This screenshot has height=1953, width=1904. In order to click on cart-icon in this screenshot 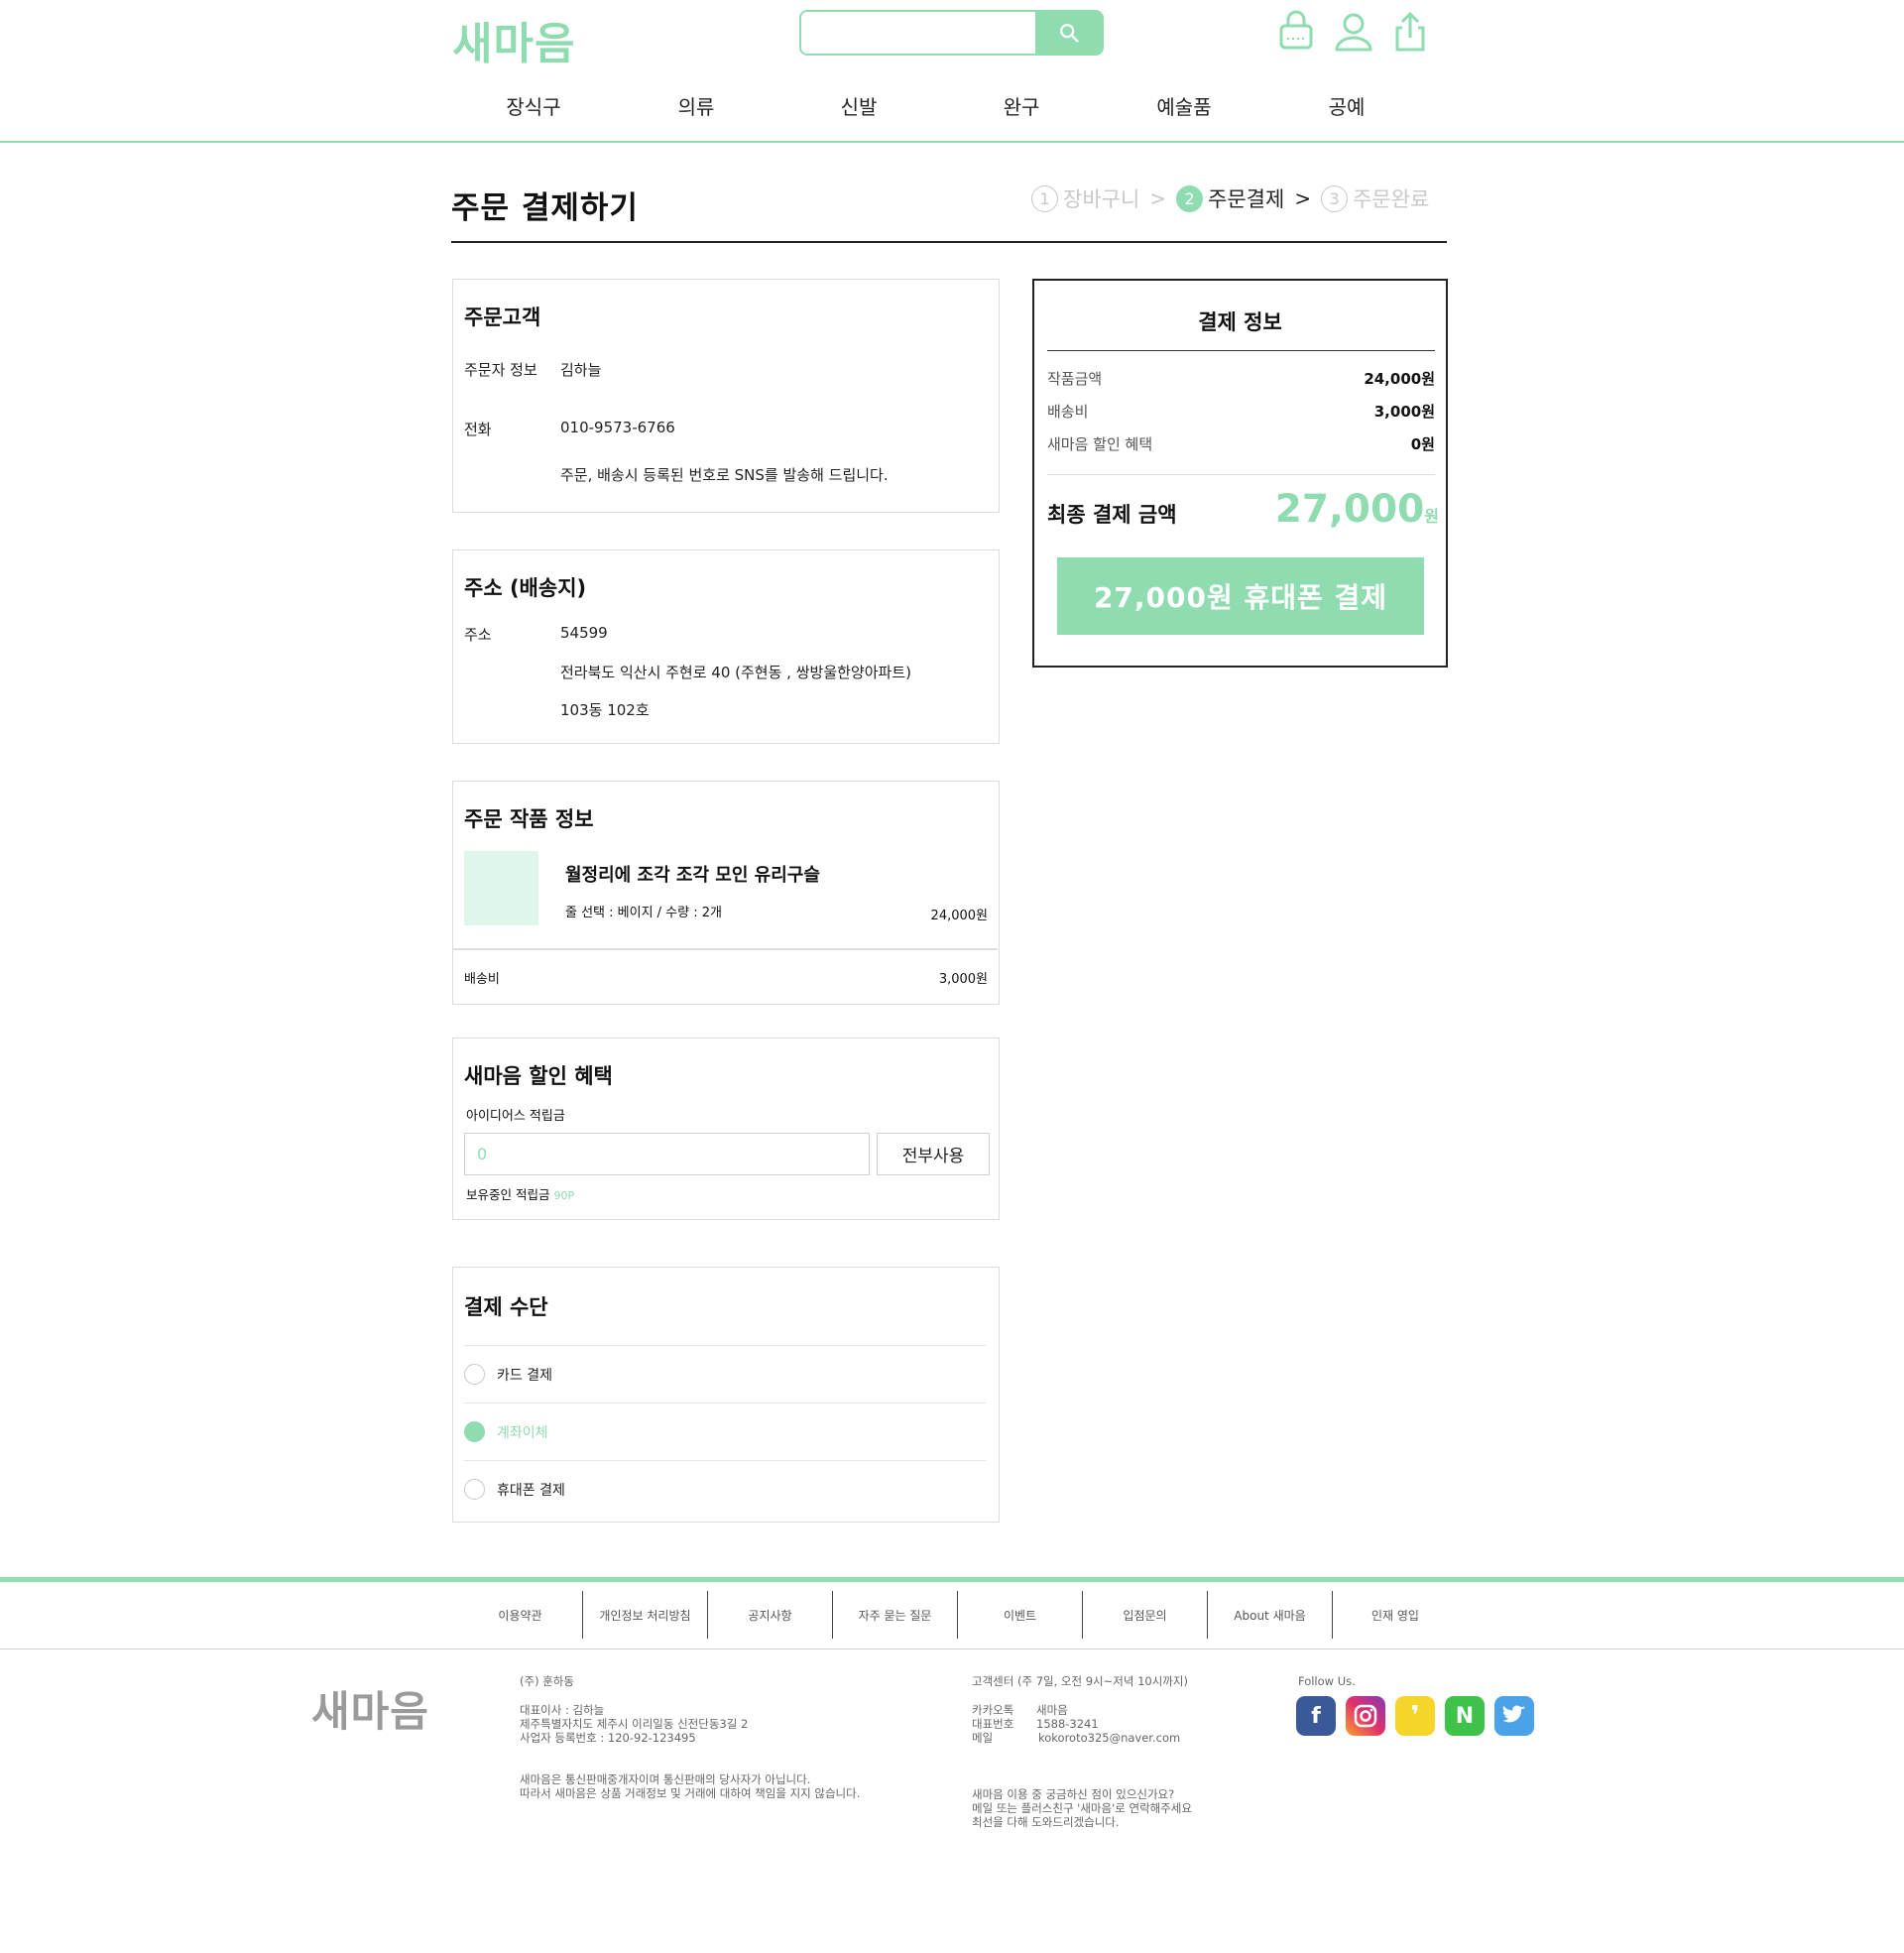, I will do `click(1296, 32)`.